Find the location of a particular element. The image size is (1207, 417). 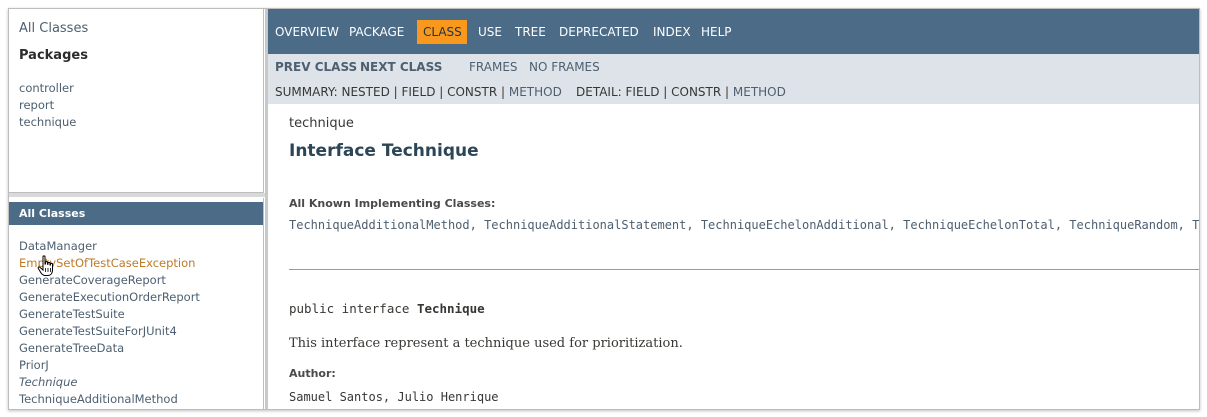

detail-label: DETAIL: FIELD | CONSTR | is located at coordinates (654, 92).